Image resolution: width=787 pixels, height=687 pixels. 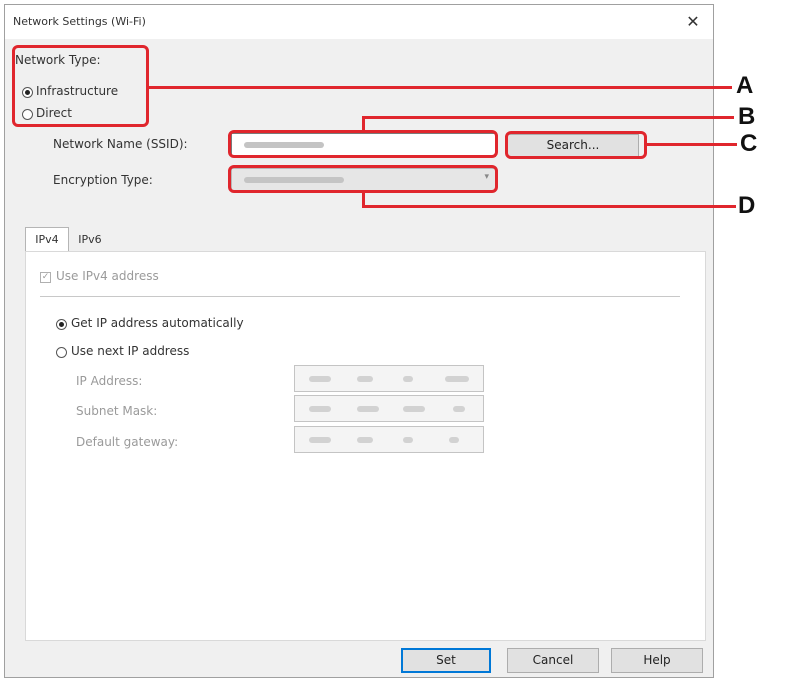 What do you see at coordinates (363, 144) in the screenshot?
I see `callout-b-box` at bounding box center [363, 144].